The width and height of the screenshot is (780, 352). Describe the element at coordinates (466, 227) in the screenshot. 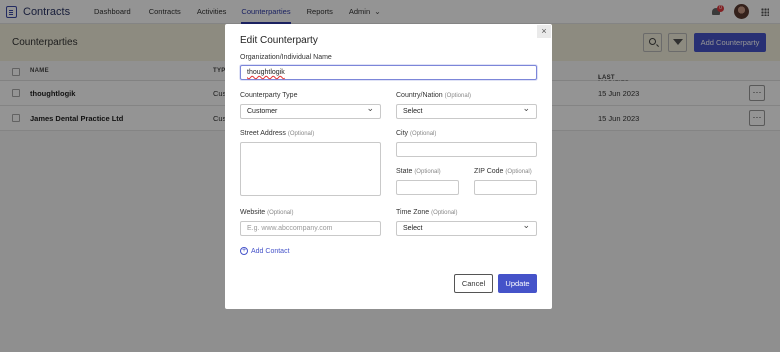

I see `time-zone-select: Select` at that location.